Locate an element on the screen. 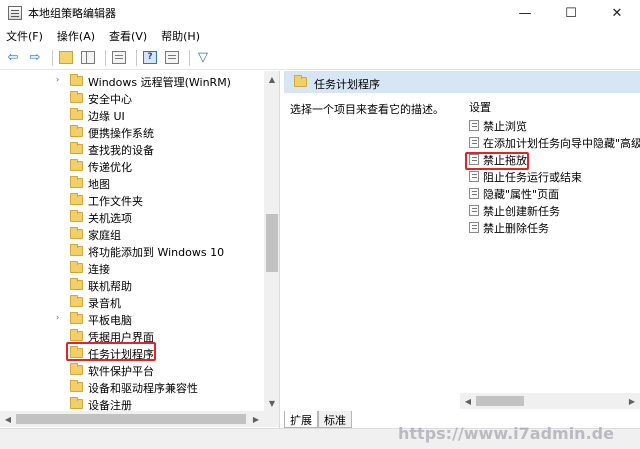 This screenshot has width=640, height=449. tree-item-label: 关机选项 is located at coordinates (110, 218).